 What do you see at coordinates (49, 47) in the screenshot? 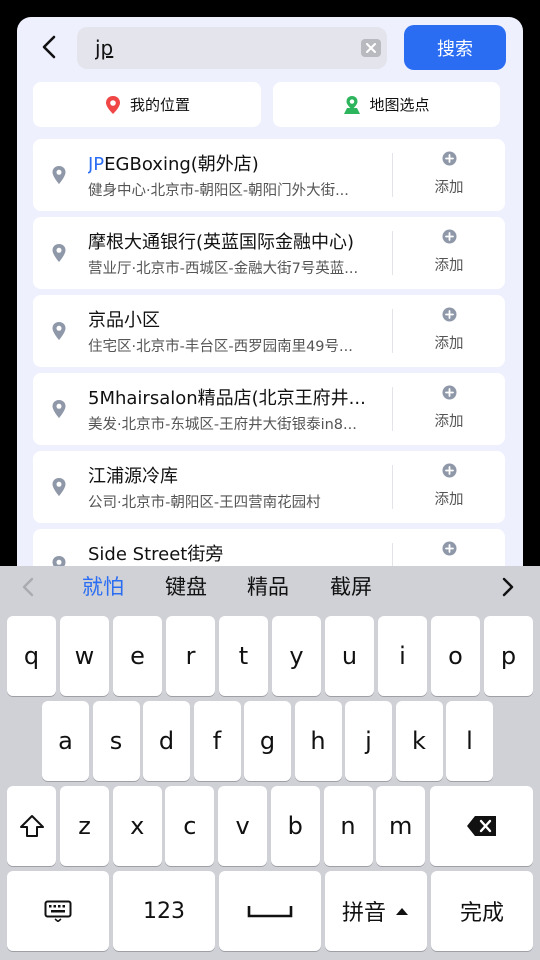
I see `back-button` at bounding box center [49, 47].